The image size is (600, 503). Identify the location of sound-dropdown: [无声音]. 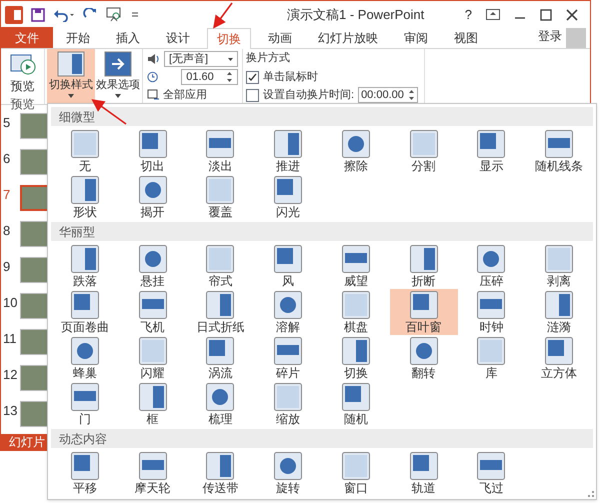
(201, 59).